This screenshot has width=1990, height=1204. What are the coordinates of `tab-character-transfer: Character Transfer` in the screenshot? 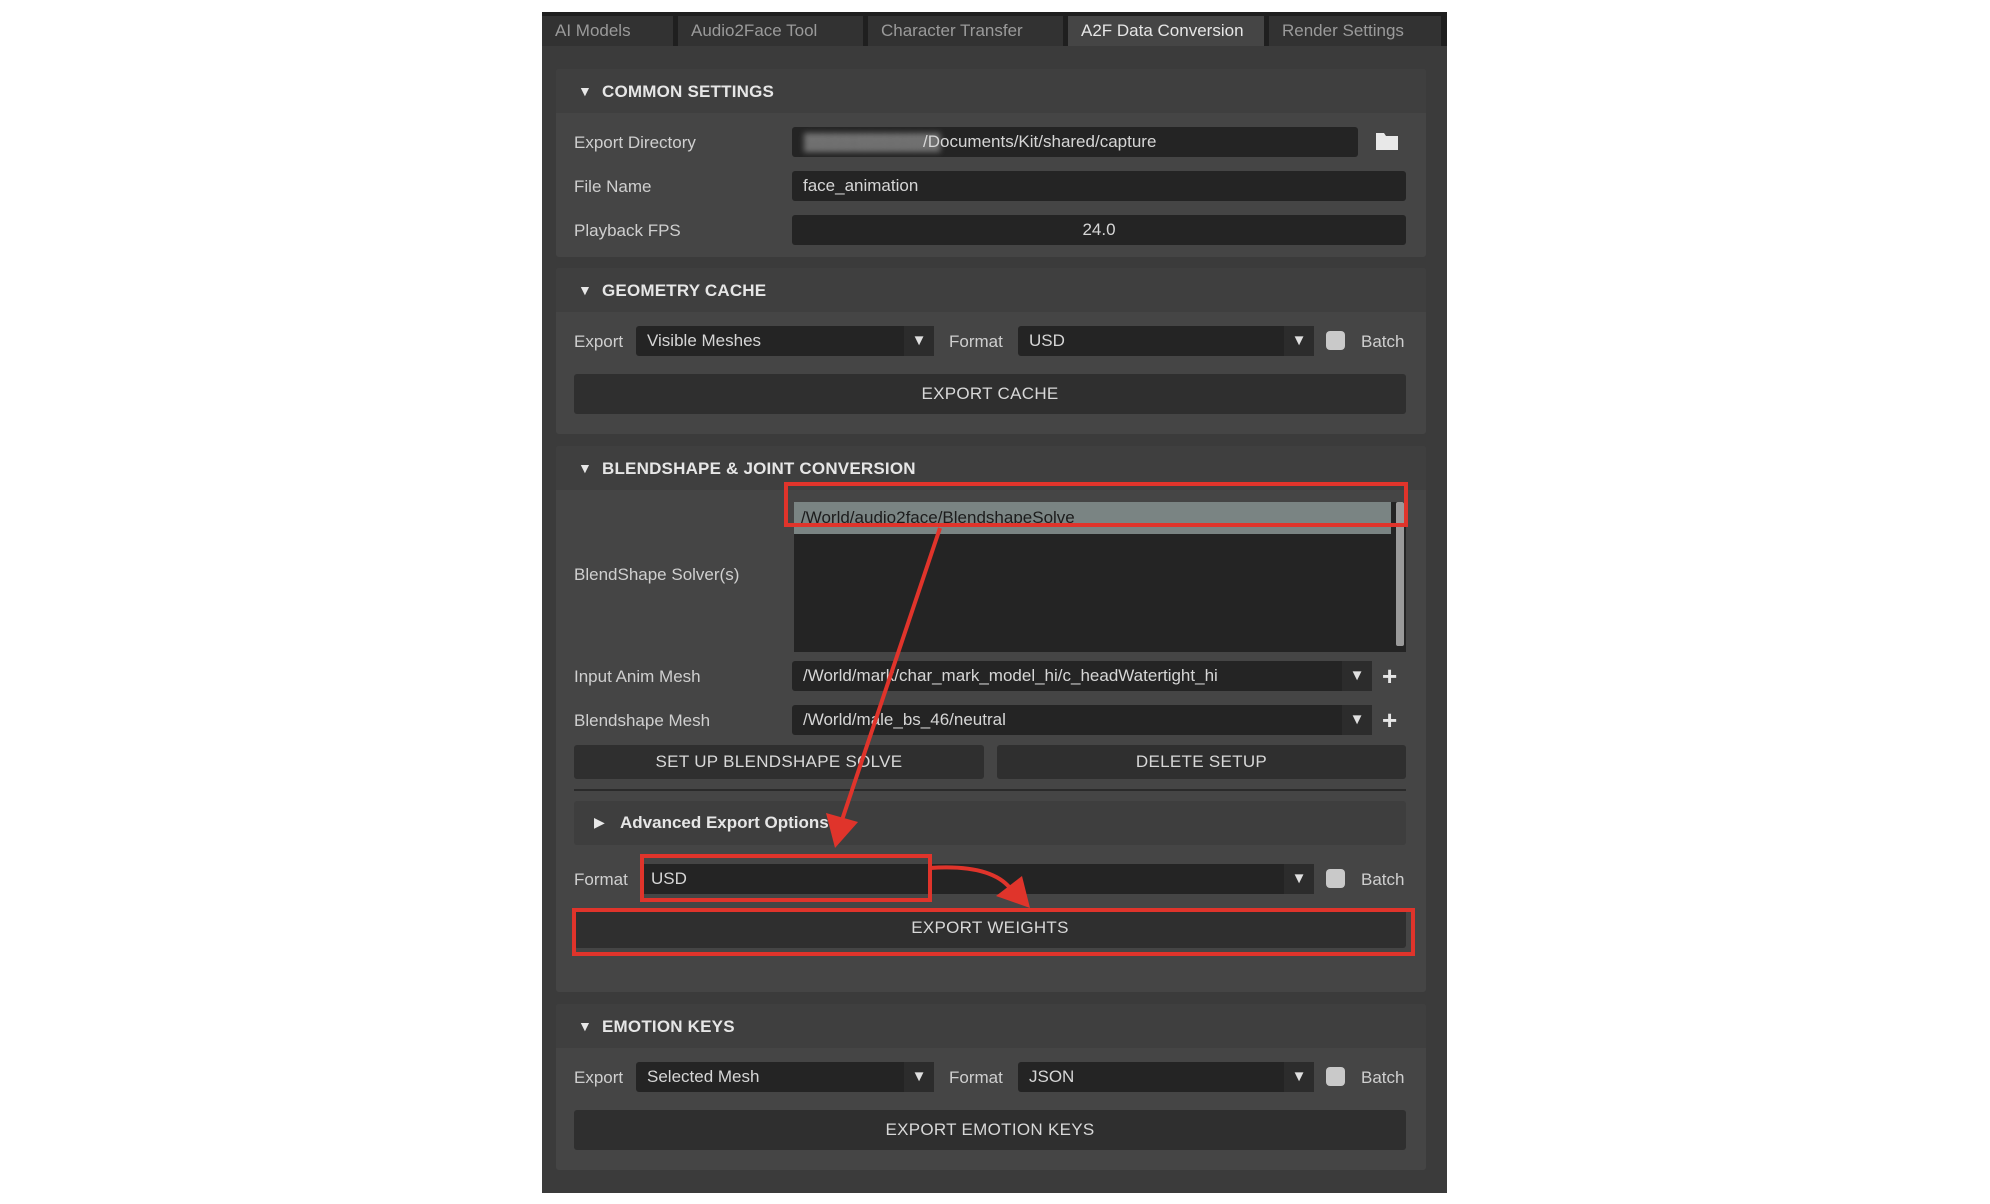 It's located at (965, 31).